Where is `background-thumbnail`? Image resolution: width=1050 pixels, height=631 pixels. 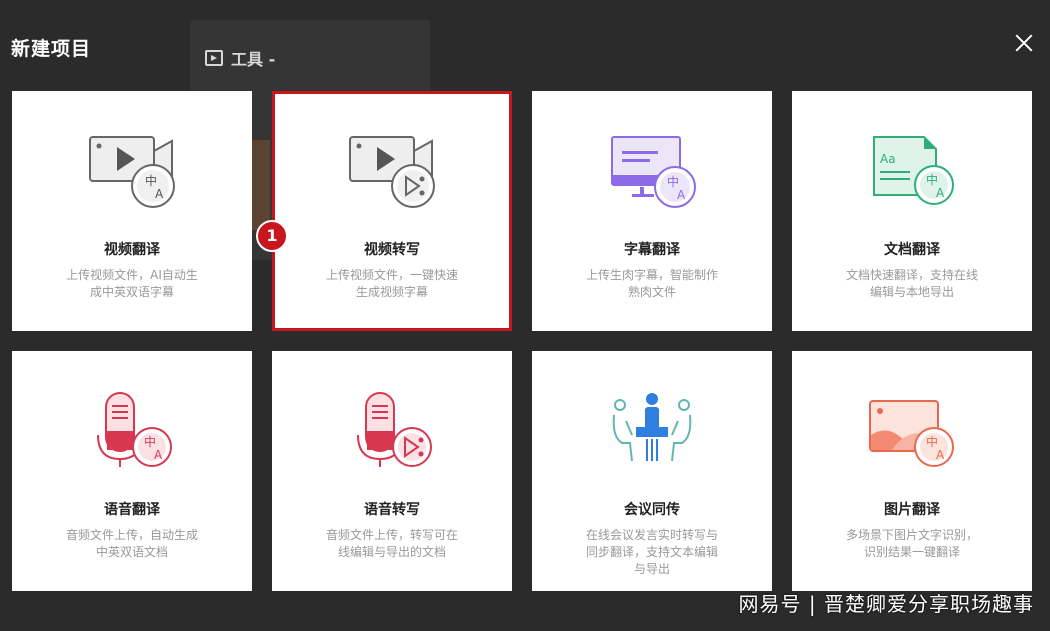
background-thumbnail is located at coordinates (260, 185).